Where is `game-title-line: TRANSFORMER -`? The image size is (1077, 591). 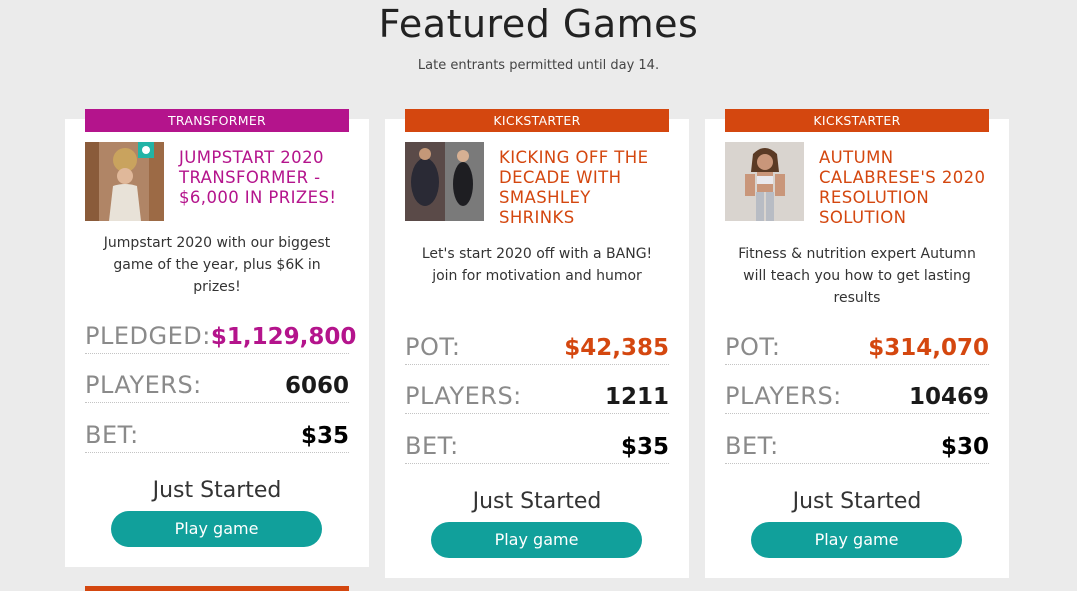 game-title-line: TRANSFORMER - is located at coordinates (250, 177).